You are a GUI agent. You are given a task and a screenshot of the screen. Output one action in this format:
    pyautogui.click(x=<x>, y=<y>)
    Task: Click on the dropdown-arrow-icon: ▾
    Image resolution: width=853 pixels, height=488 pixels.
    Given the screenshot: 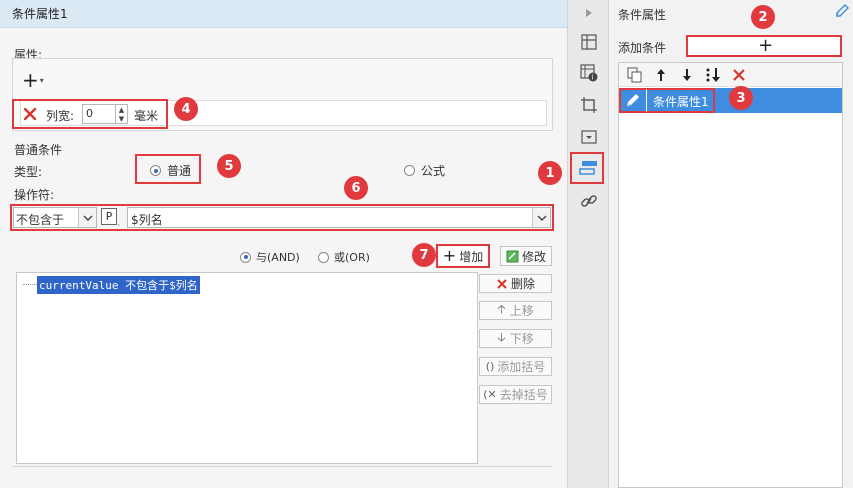 What is the action you would take?
    pyautogui.click(x=41, y=80)
    